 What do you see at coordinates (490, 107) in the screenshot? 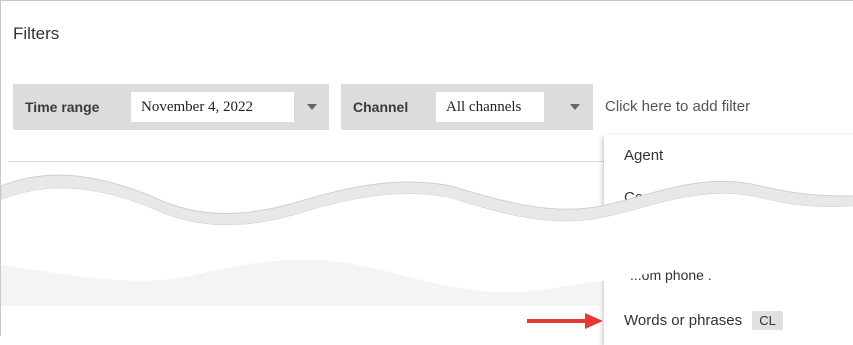
I see `channel-value: All channels` at bounding box center [490, 107].